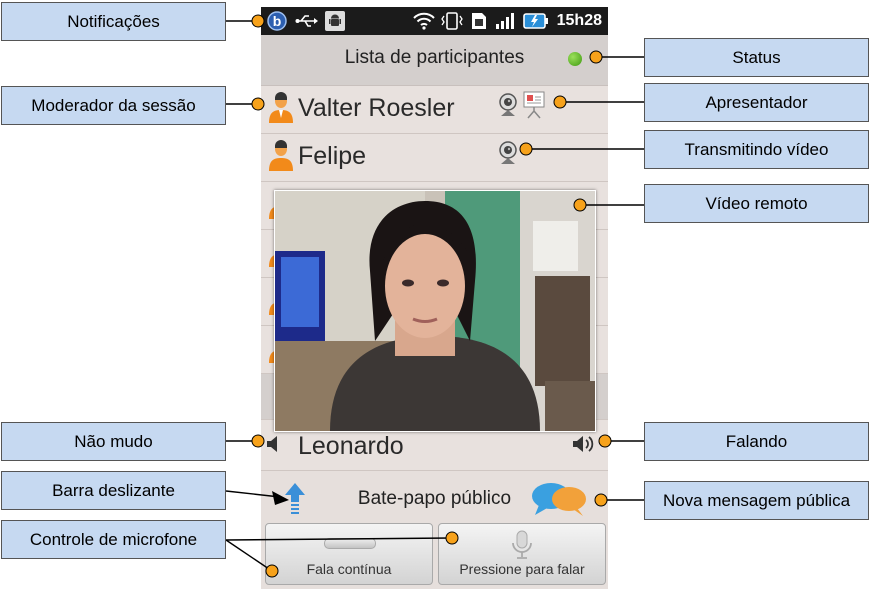  What do you see at coordinates (756, 102) in the screenshot?
I see `callout-presenter: Apresentador` at bounding box center [756, 102].